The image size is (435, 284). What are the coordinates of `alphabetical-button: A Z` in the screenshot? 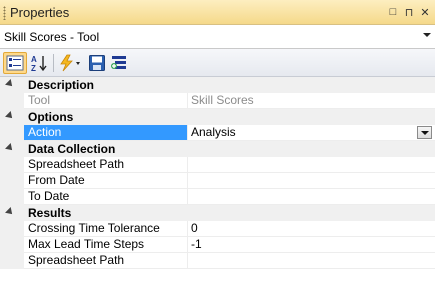 It's located at (39, 63).